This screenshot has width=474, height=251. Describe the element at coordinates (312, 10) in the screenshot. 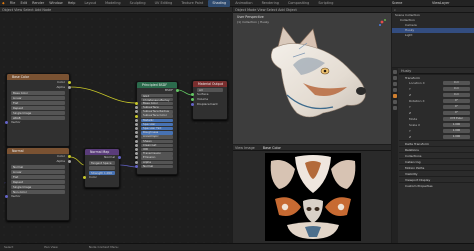

I see `viewport-header: Object Mode View Select Add Object` at that location.